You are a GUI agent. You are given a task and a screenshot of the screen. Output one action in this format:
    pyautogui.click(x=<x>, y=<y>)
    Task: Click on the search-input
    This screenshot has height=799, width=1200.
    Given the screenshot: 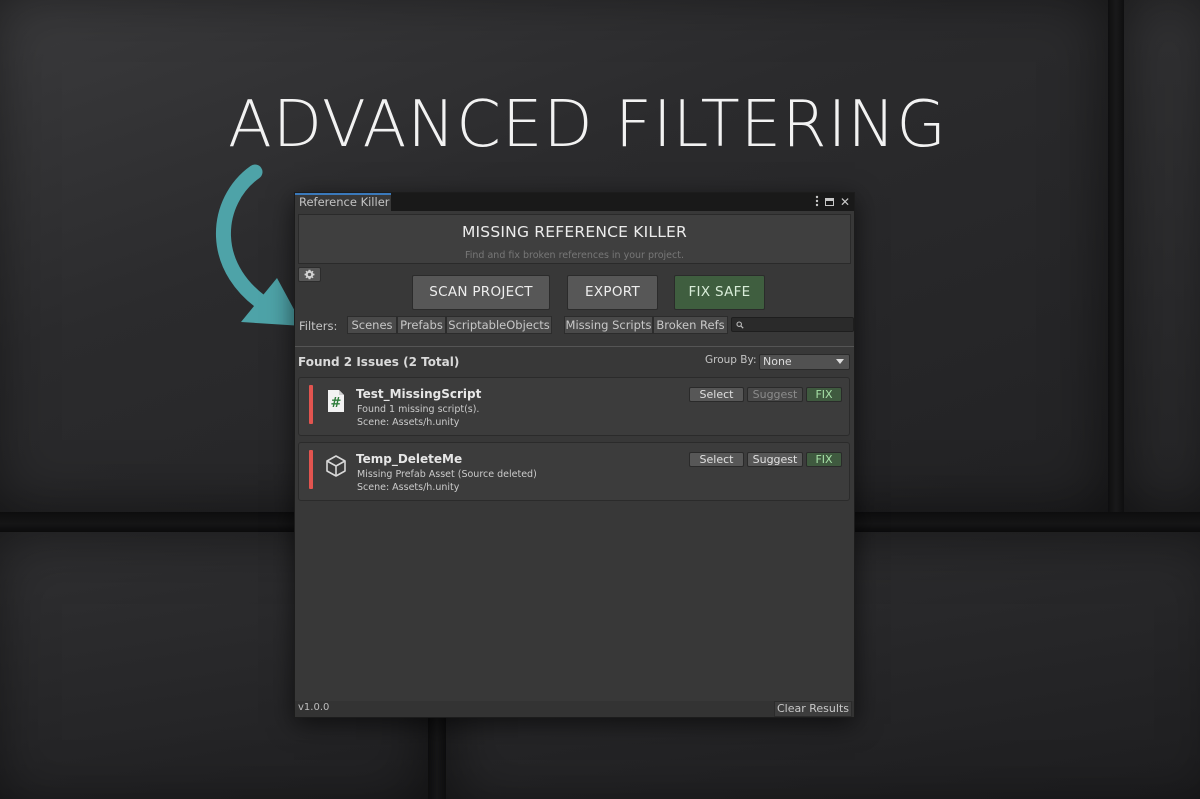 What is the action you would take?
    pyautogui.click(x=792, y=324)
    